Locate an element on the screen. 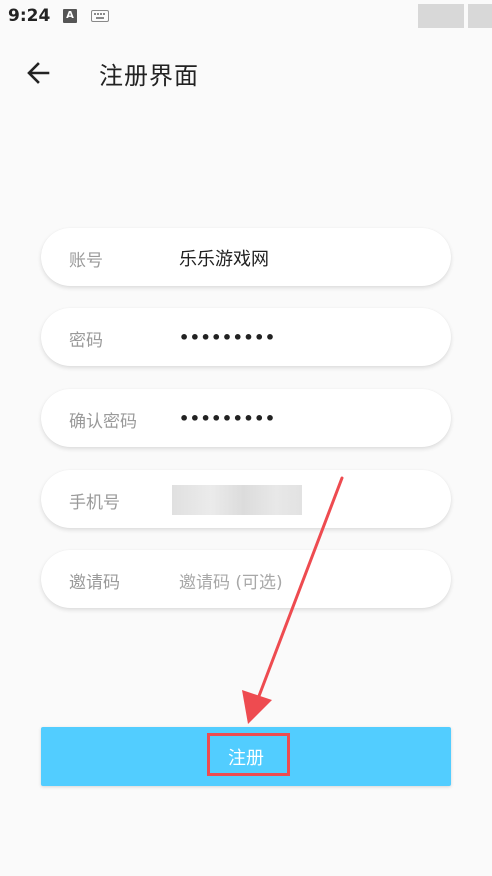 Image resolution: width=492 pixels, height=876 pixels. password-input: ••••••••• is located at coordinates (227, 337).